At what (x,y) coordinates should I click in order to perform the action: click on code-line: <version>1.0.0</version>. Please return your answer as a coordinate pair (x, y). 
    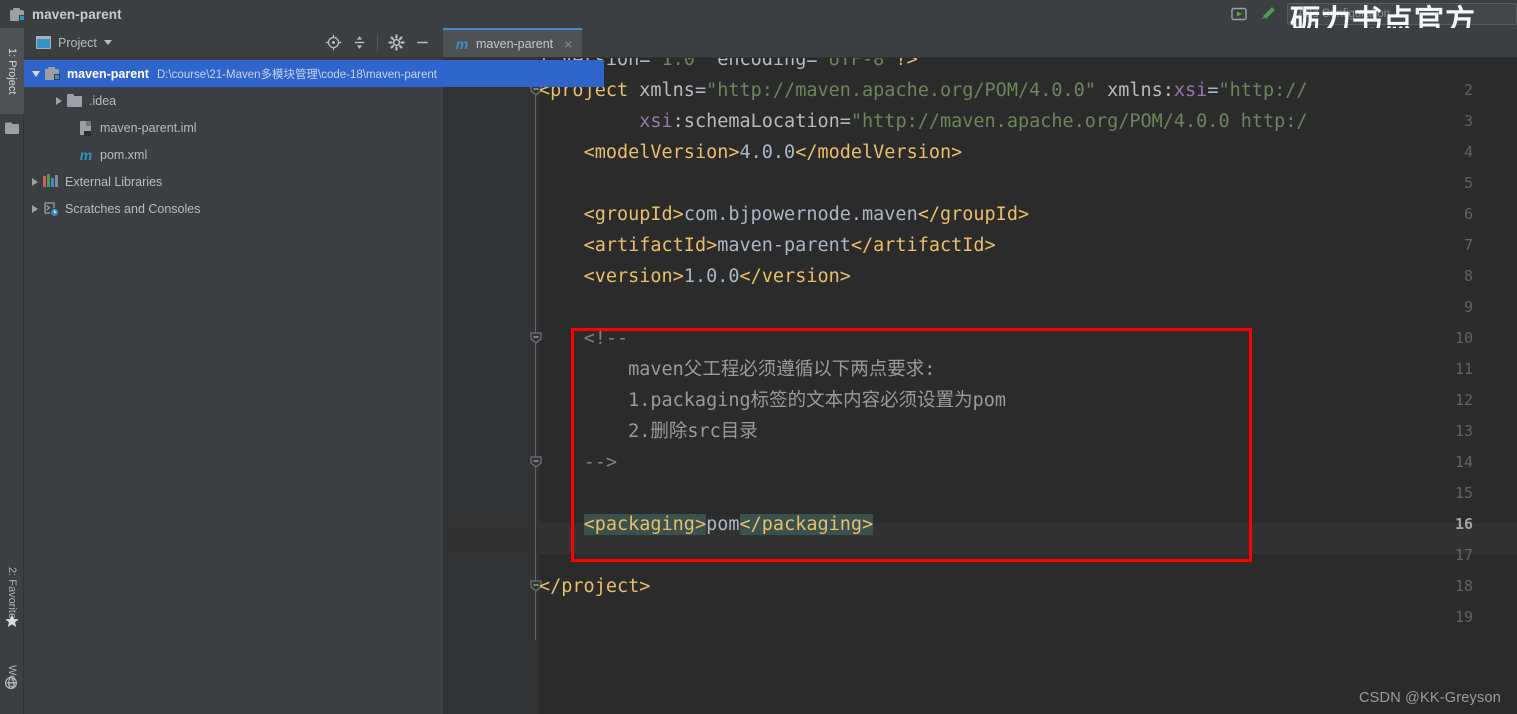
    Looking at the image, I should click on (695, 276).